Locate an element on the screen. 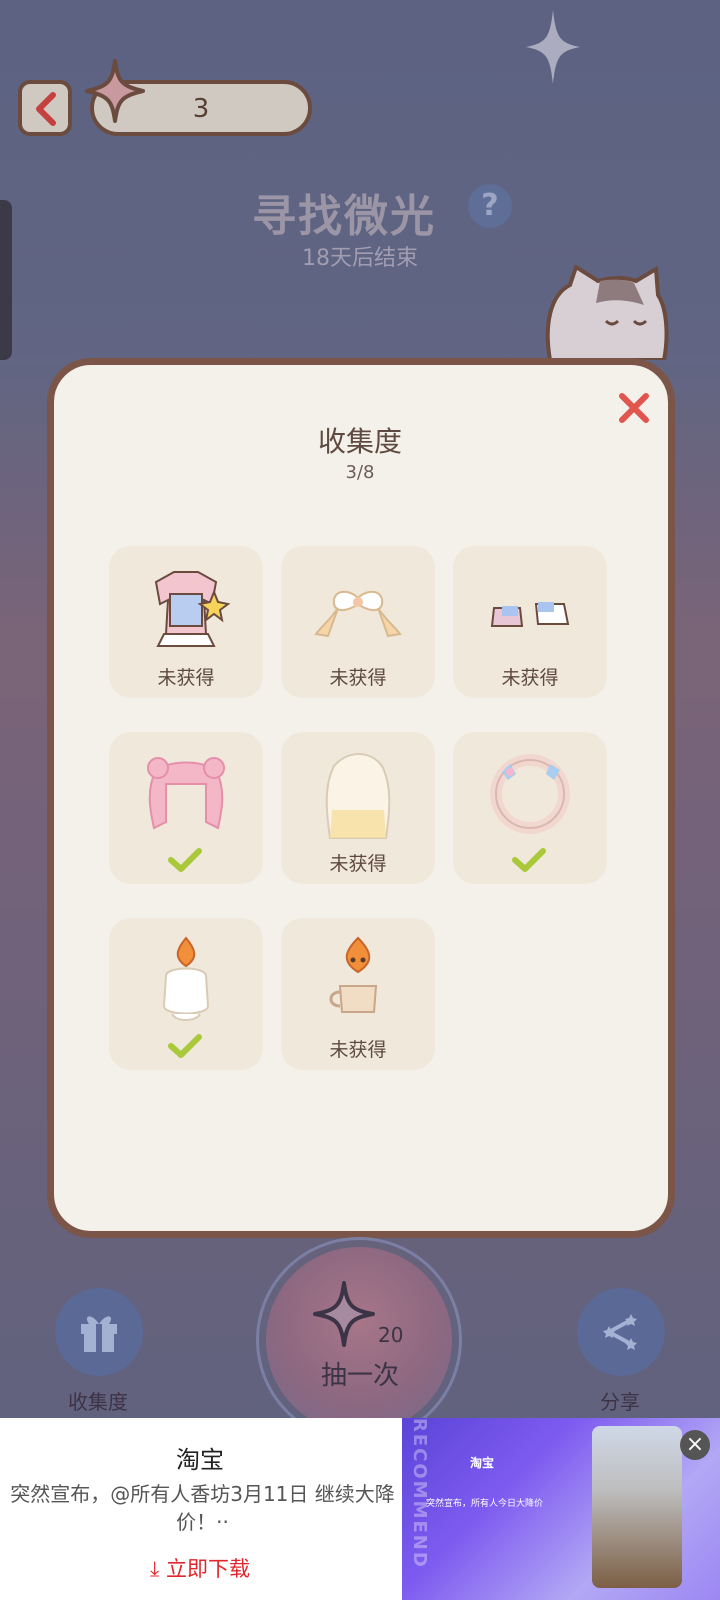 The width and height of the screenshot is (720, 1600). collection-item-3: 未获得 is located at coordinates (530, 622).